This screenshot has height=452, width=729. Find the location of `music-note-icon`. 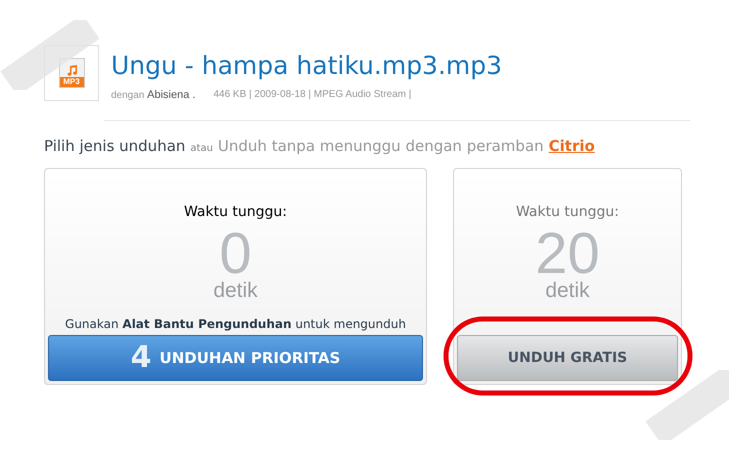

music-note-icon is located at coordinates (72, 70).